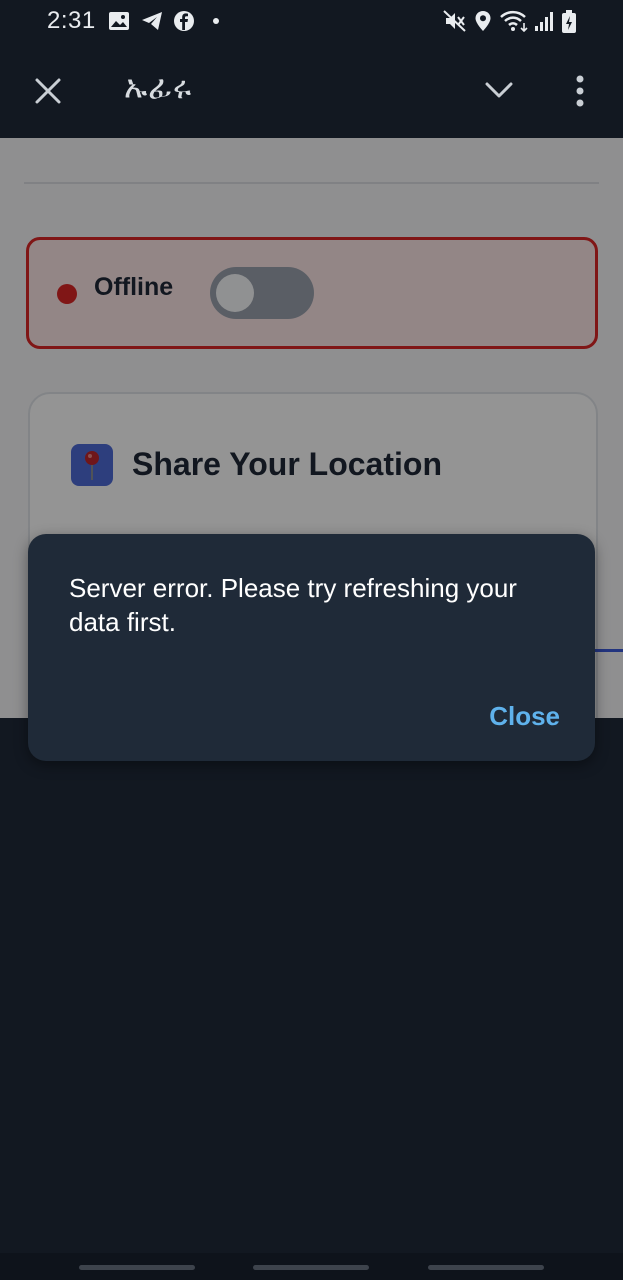 The height and width of the screenshot is (1280, 623). Describe the element at coordinates (137, 1267) in the screenshot. I see `nav-recents-button` at that location.